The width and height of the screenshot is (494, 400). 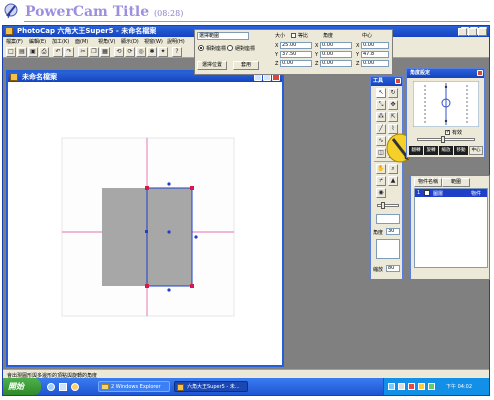 What do you see at coordinates (105, 52) in the screenshot?
I see `paste-icon: ▦` at bounding box center [105, 52].